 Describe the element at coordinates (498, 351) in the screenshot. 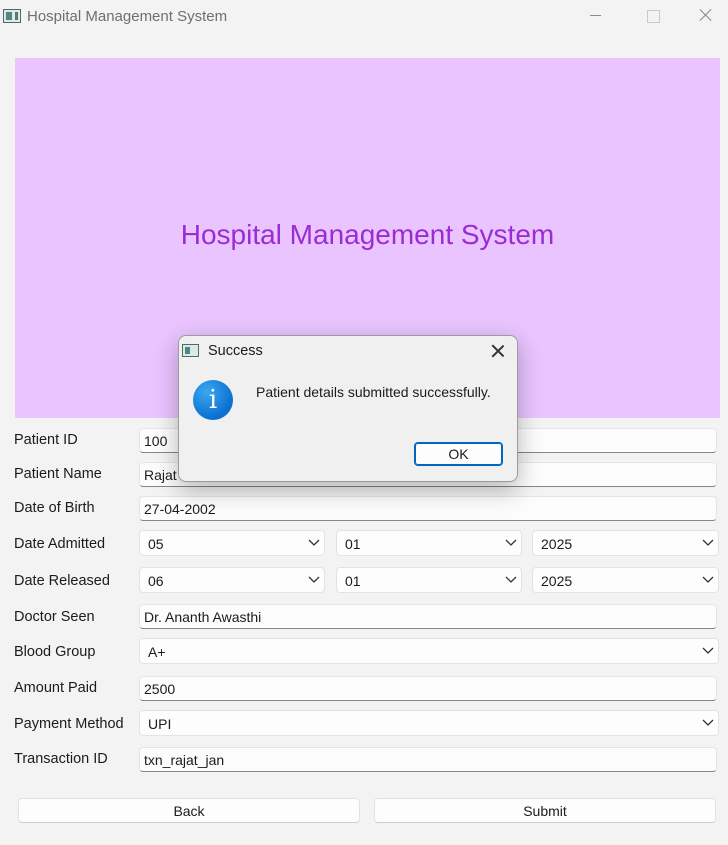

I see `dialog-close-button` at that location.